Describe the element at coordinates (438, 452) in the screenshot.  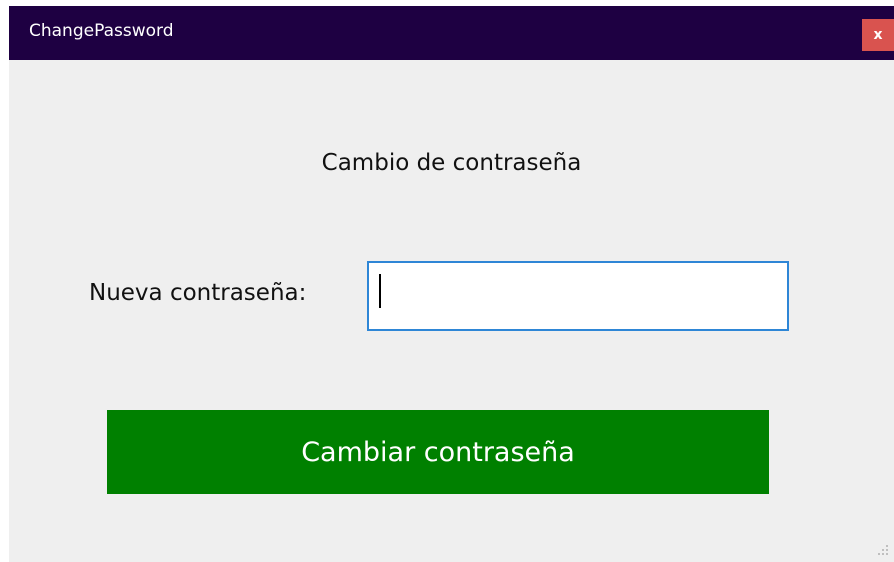
I see `change-password-button: Cambiar contraseña` at that location.